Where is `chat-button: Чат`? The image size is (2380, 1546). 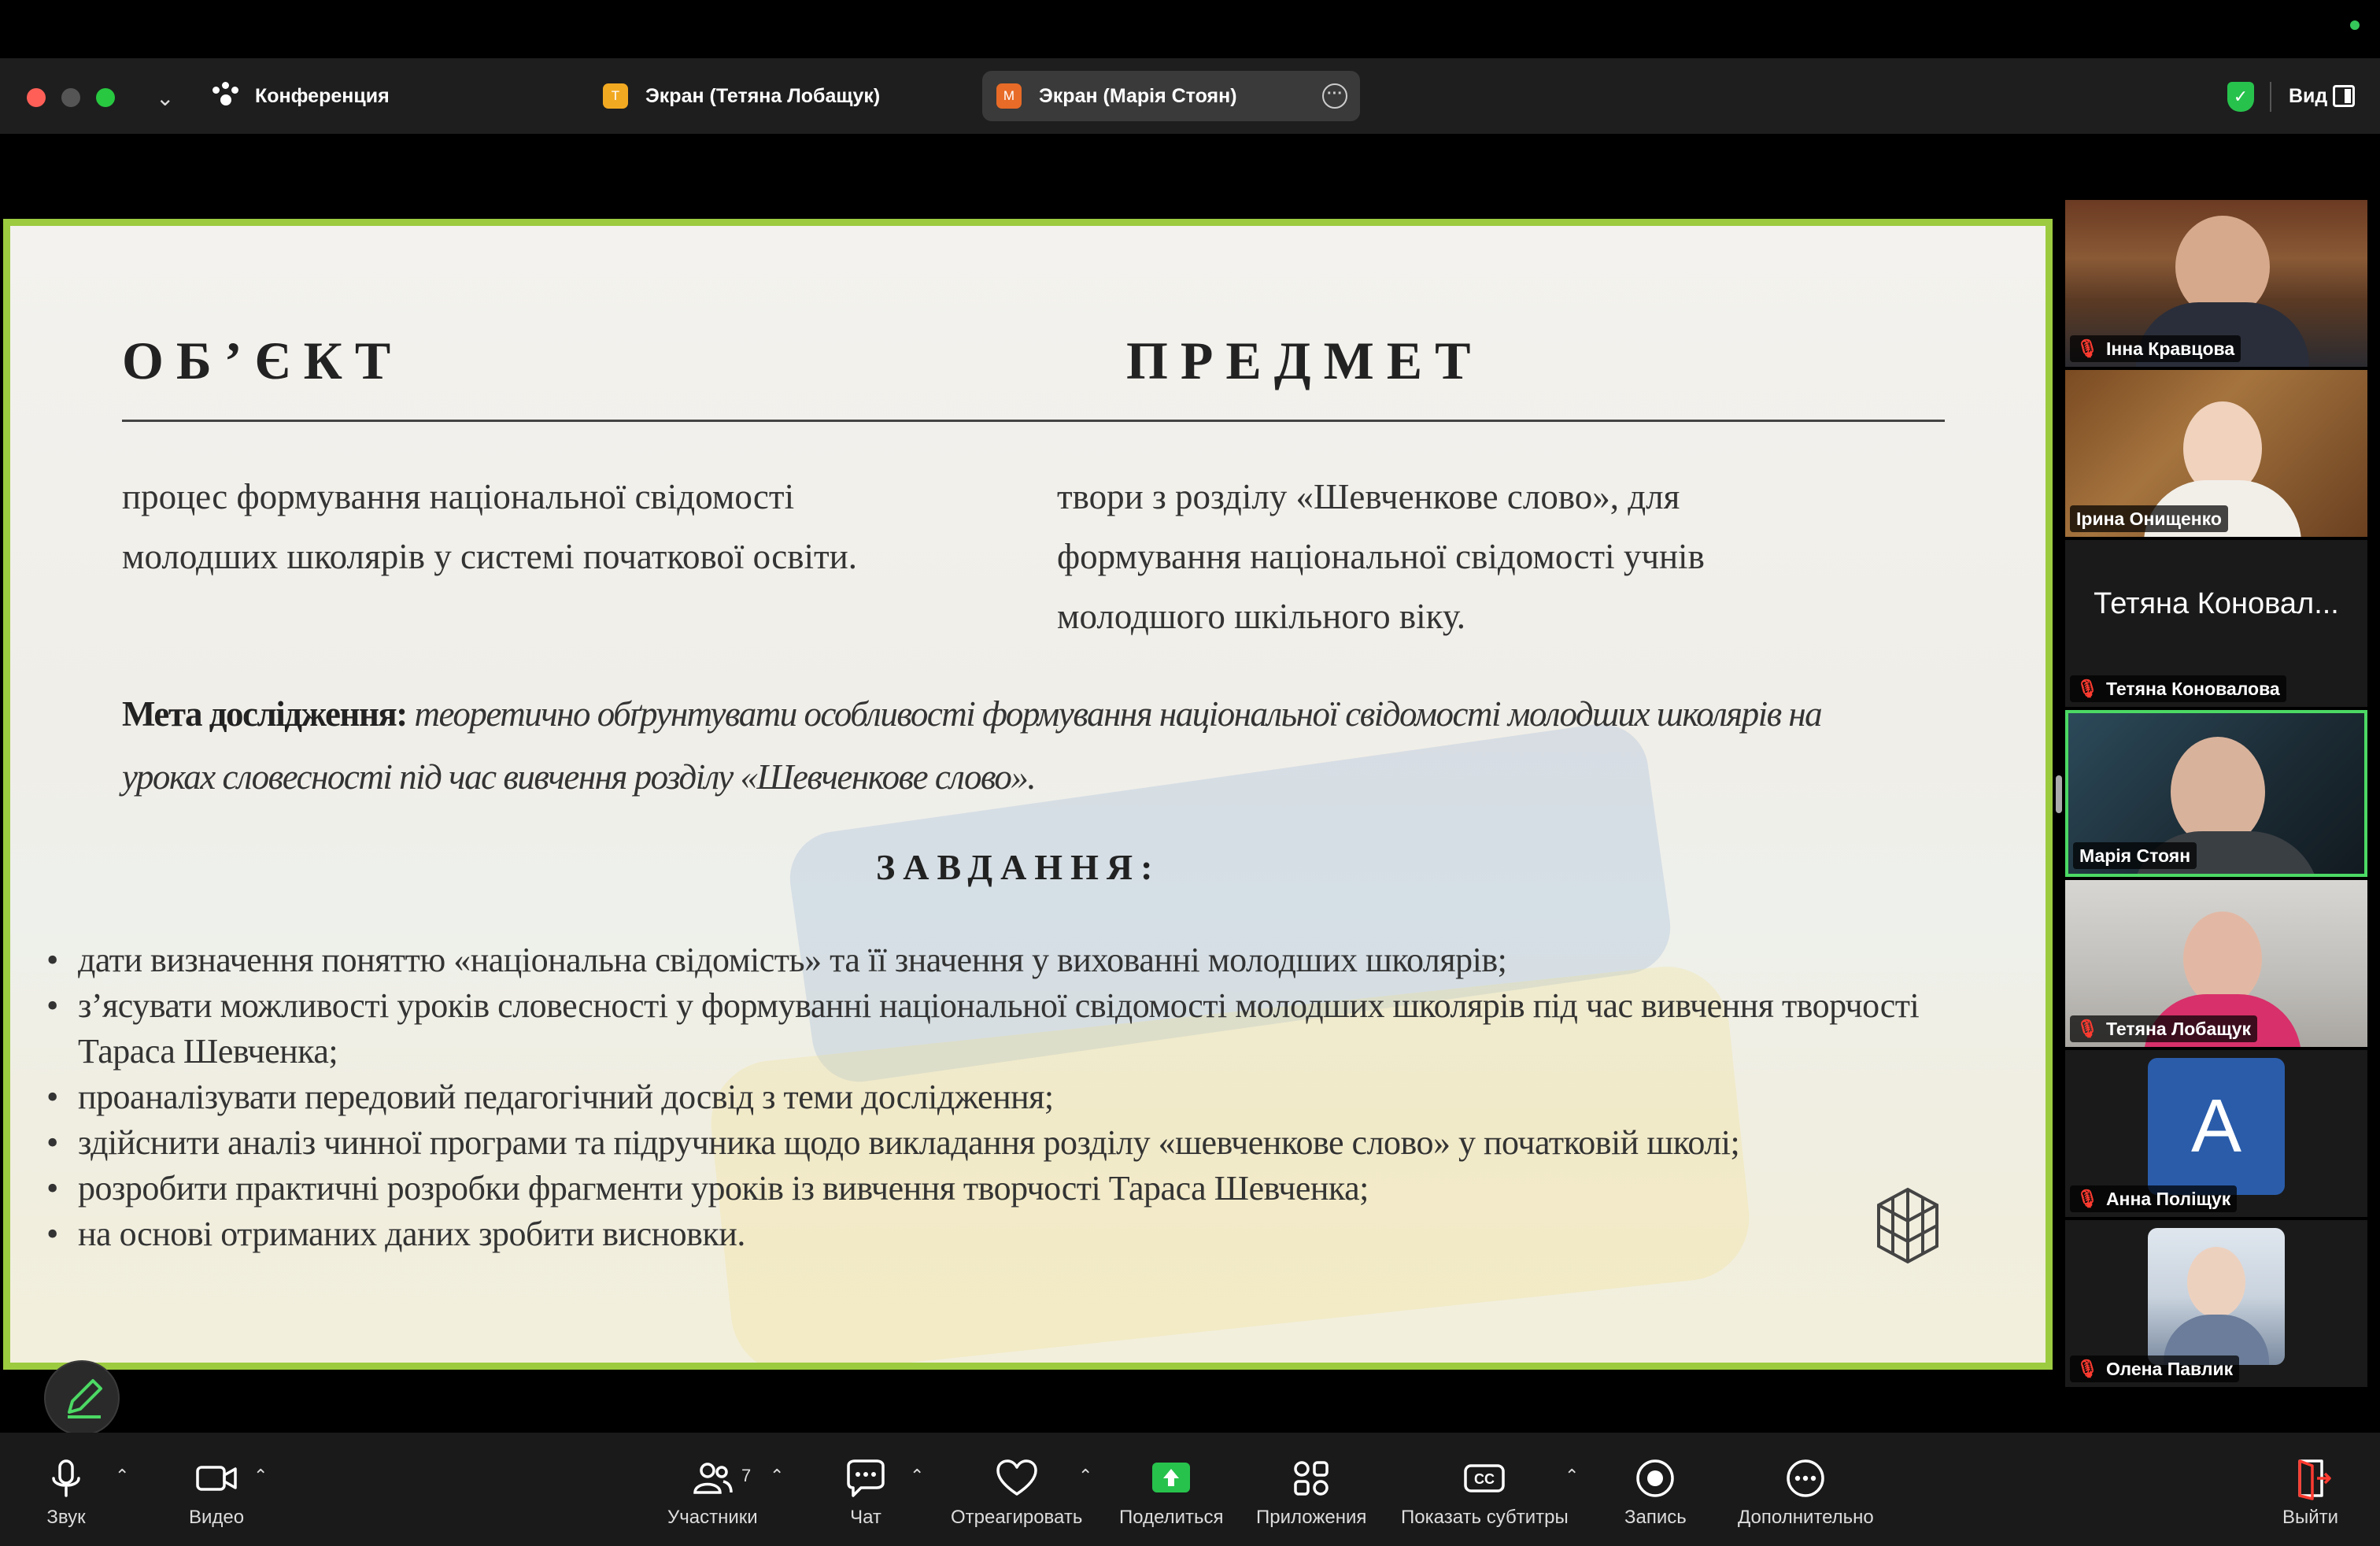
chat-button: Чат is located at coordinates (866, 1493).